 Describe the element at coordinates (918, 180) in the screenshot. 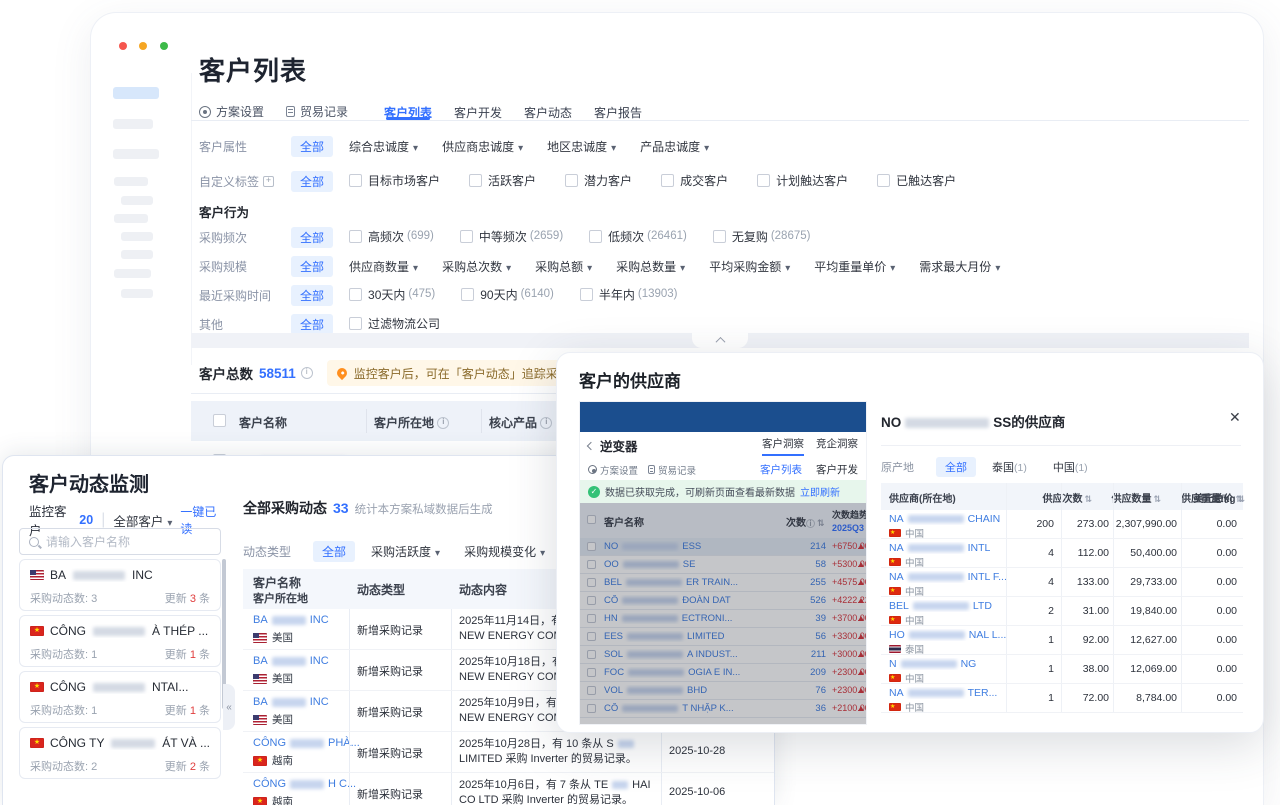

I see `tag-checkbox: 已触达客户` at that location.